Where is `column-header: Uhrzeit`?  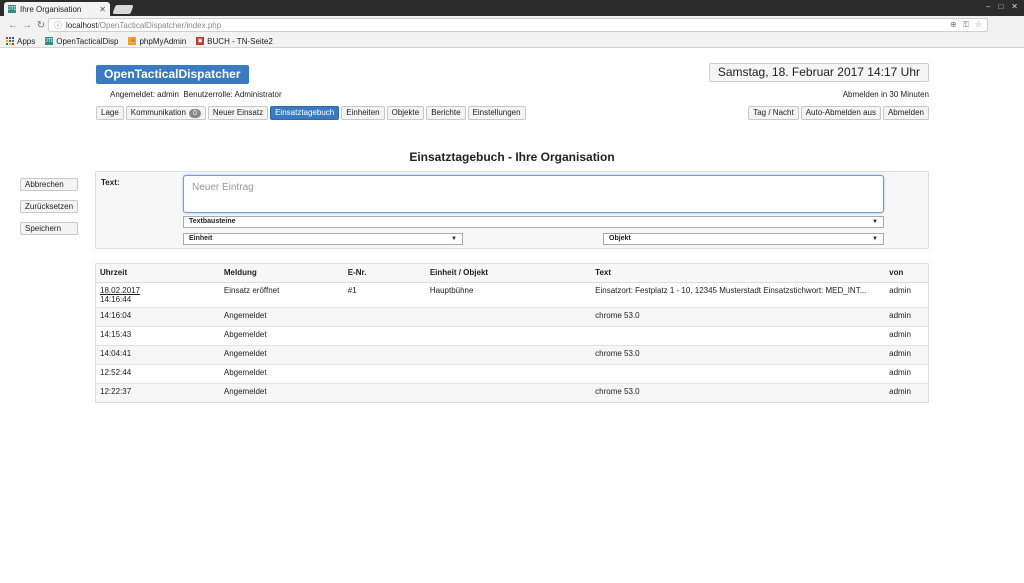
column-header: Uhrzeit is located at coordinates (158, 273).